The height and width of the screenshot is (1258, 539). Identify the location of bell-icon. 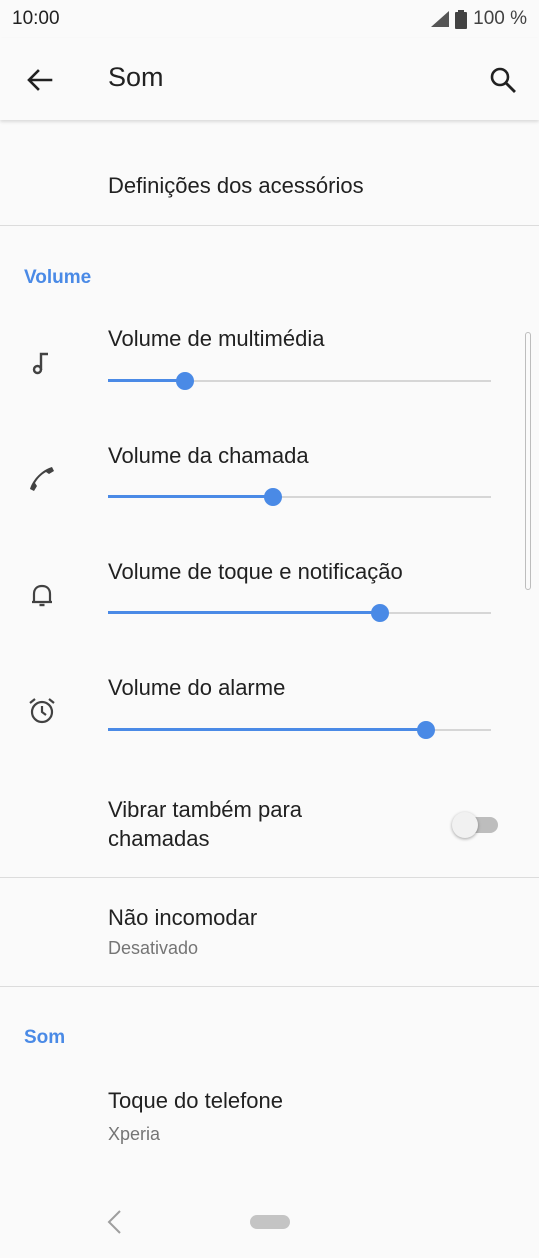
(42, 595).